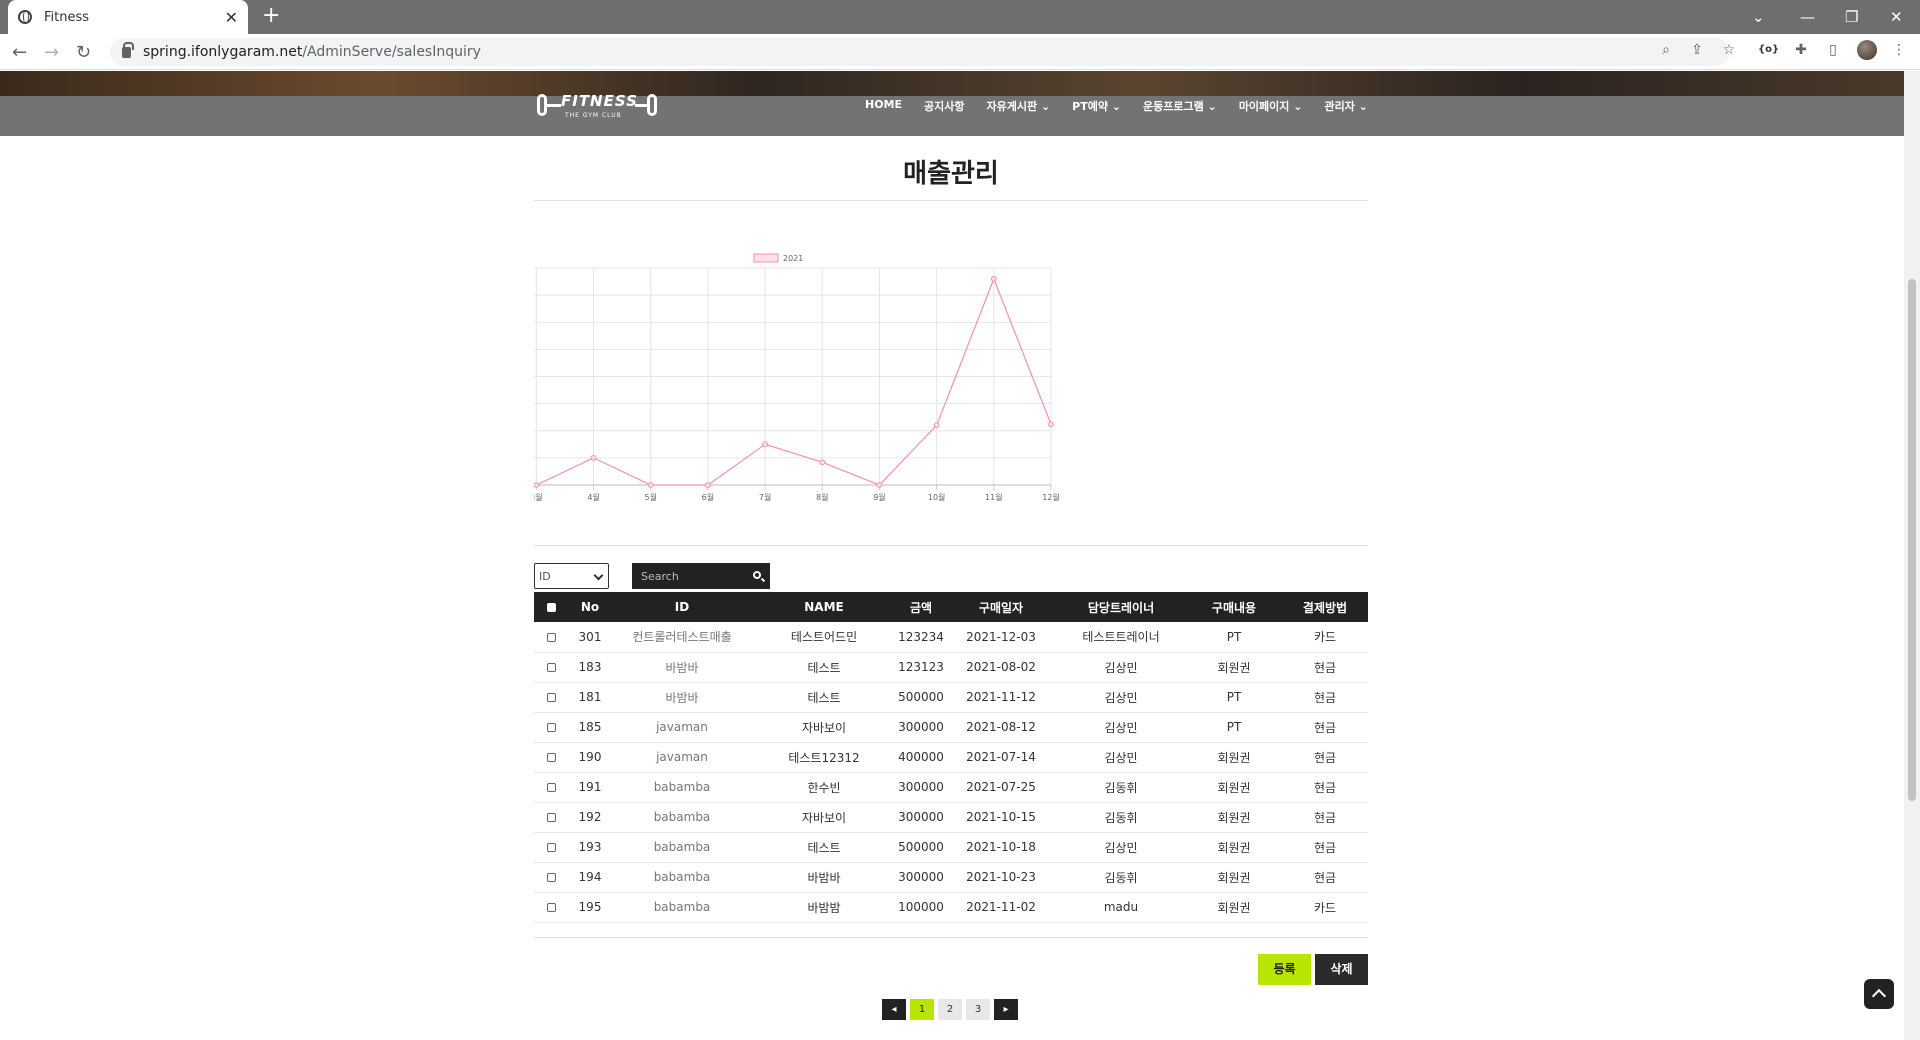  Describe the element at coordinates (1284, 969) in the screenshot. I see `register-button: 등록` at that location.